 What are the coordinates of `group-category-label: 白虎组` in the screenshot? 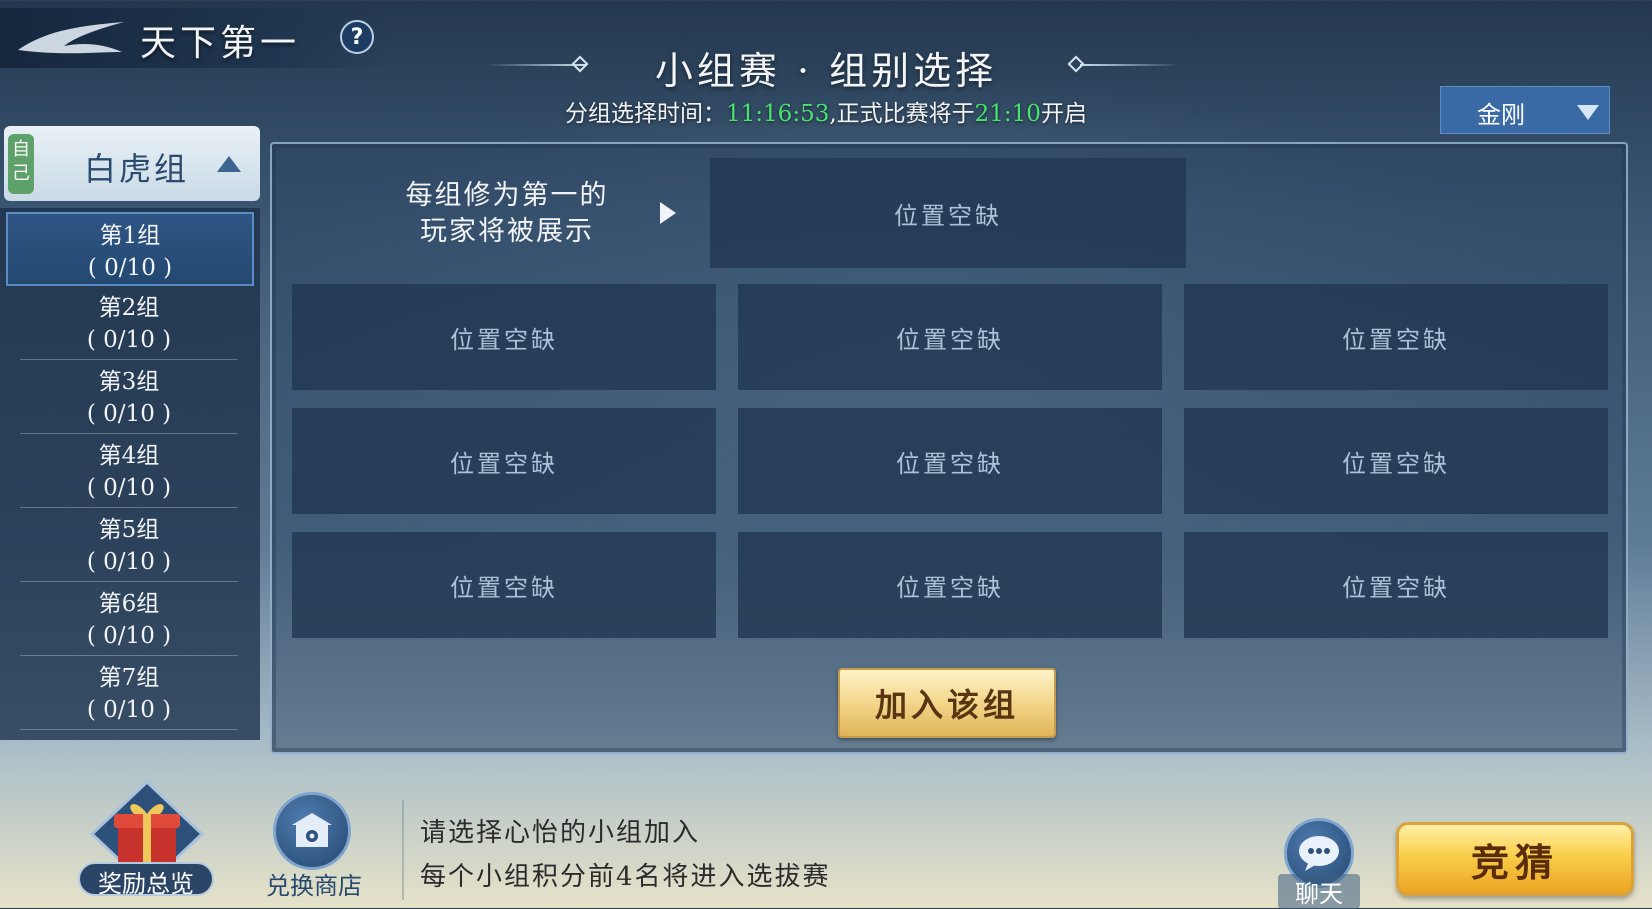 It's located at (137, 169).